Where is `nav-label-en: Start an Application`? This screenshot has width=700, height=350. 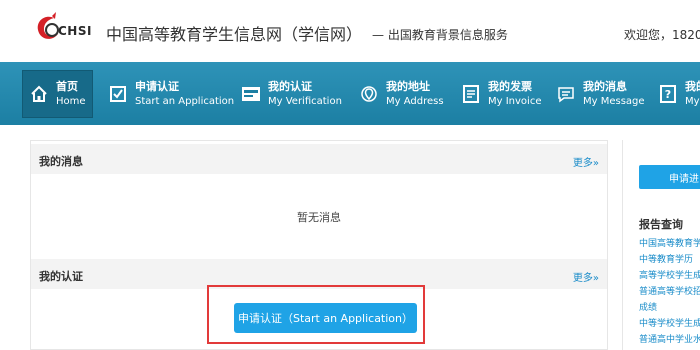
nav-label-en: Start an Application is located at coordinates (185, 101).